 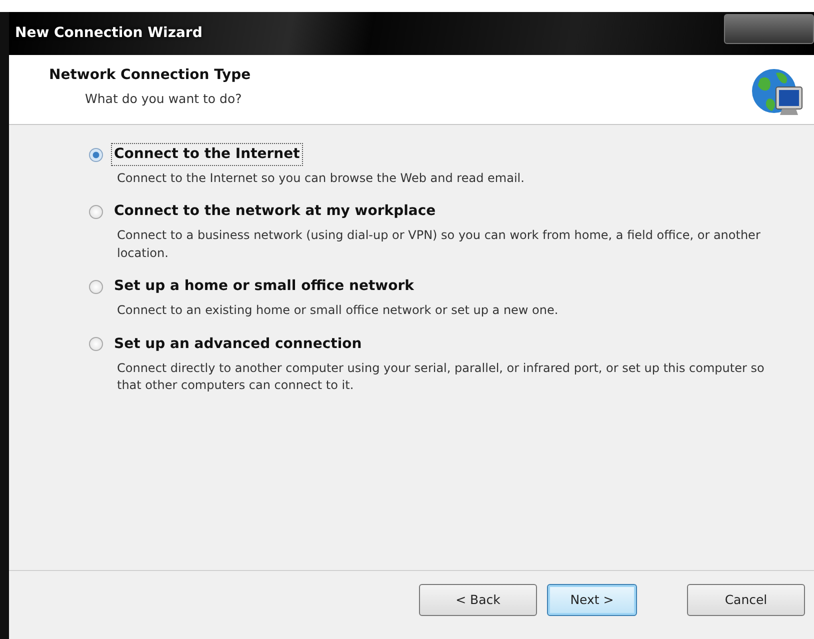 I want to click on option-label: Set up an advanced connection, so click(x=238, y=344).